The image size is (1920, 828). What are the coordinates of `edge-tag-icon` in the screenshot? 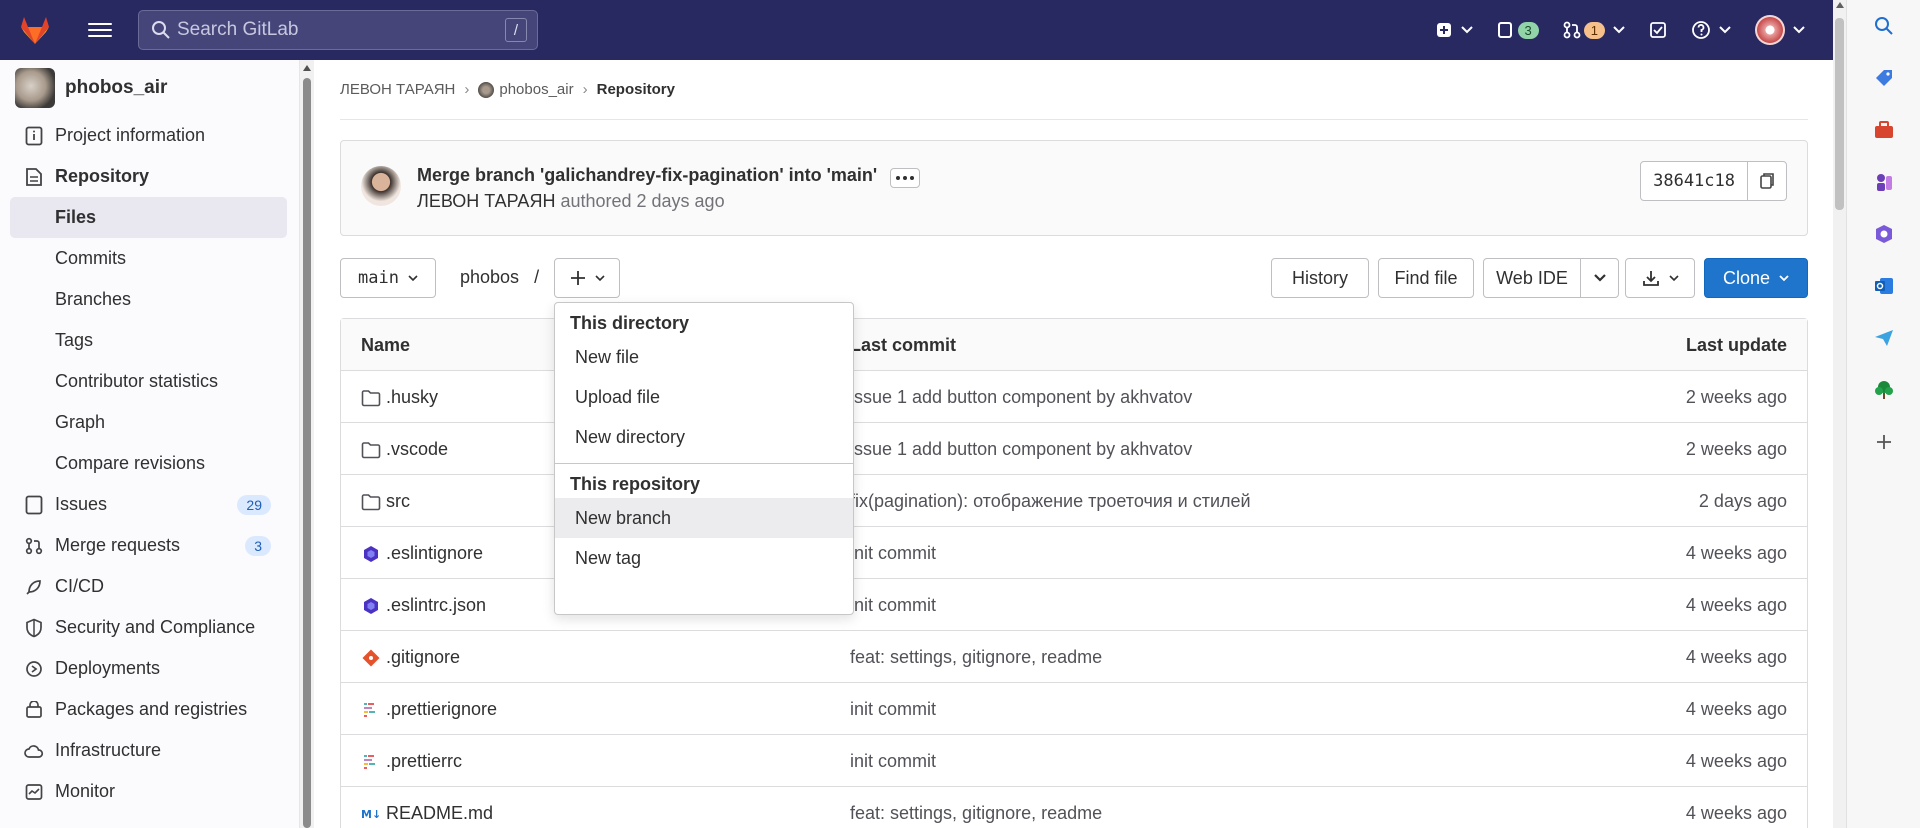 It's located at (1883, 78).